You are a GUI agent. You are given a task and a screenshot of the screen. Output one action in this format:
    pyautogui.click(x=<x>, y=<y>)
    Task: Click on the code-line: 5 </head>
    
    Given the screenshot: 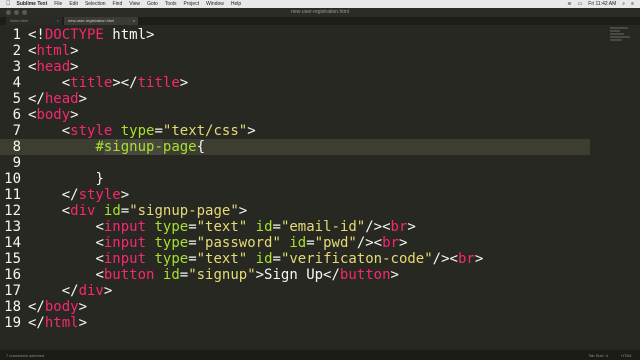 What is the action you would take?
    pyautogui.click(x=295, y=99)
    